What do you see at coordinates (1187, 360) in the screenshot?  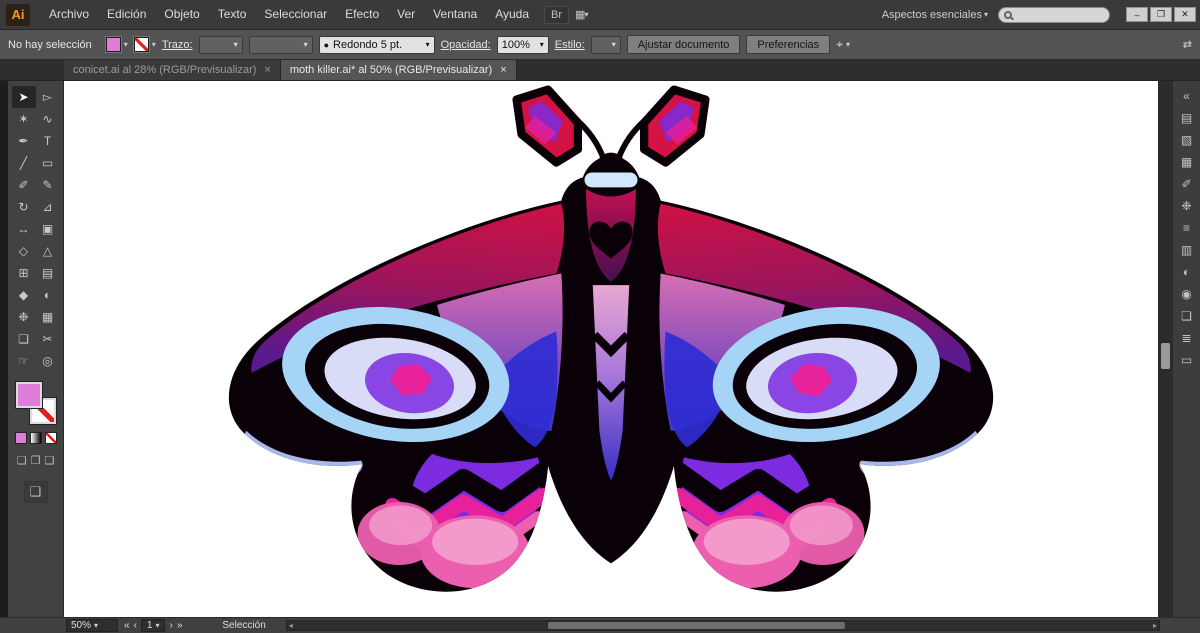 I see `artboards-panel-icon: ▭` at bounding box center [1187, 360].